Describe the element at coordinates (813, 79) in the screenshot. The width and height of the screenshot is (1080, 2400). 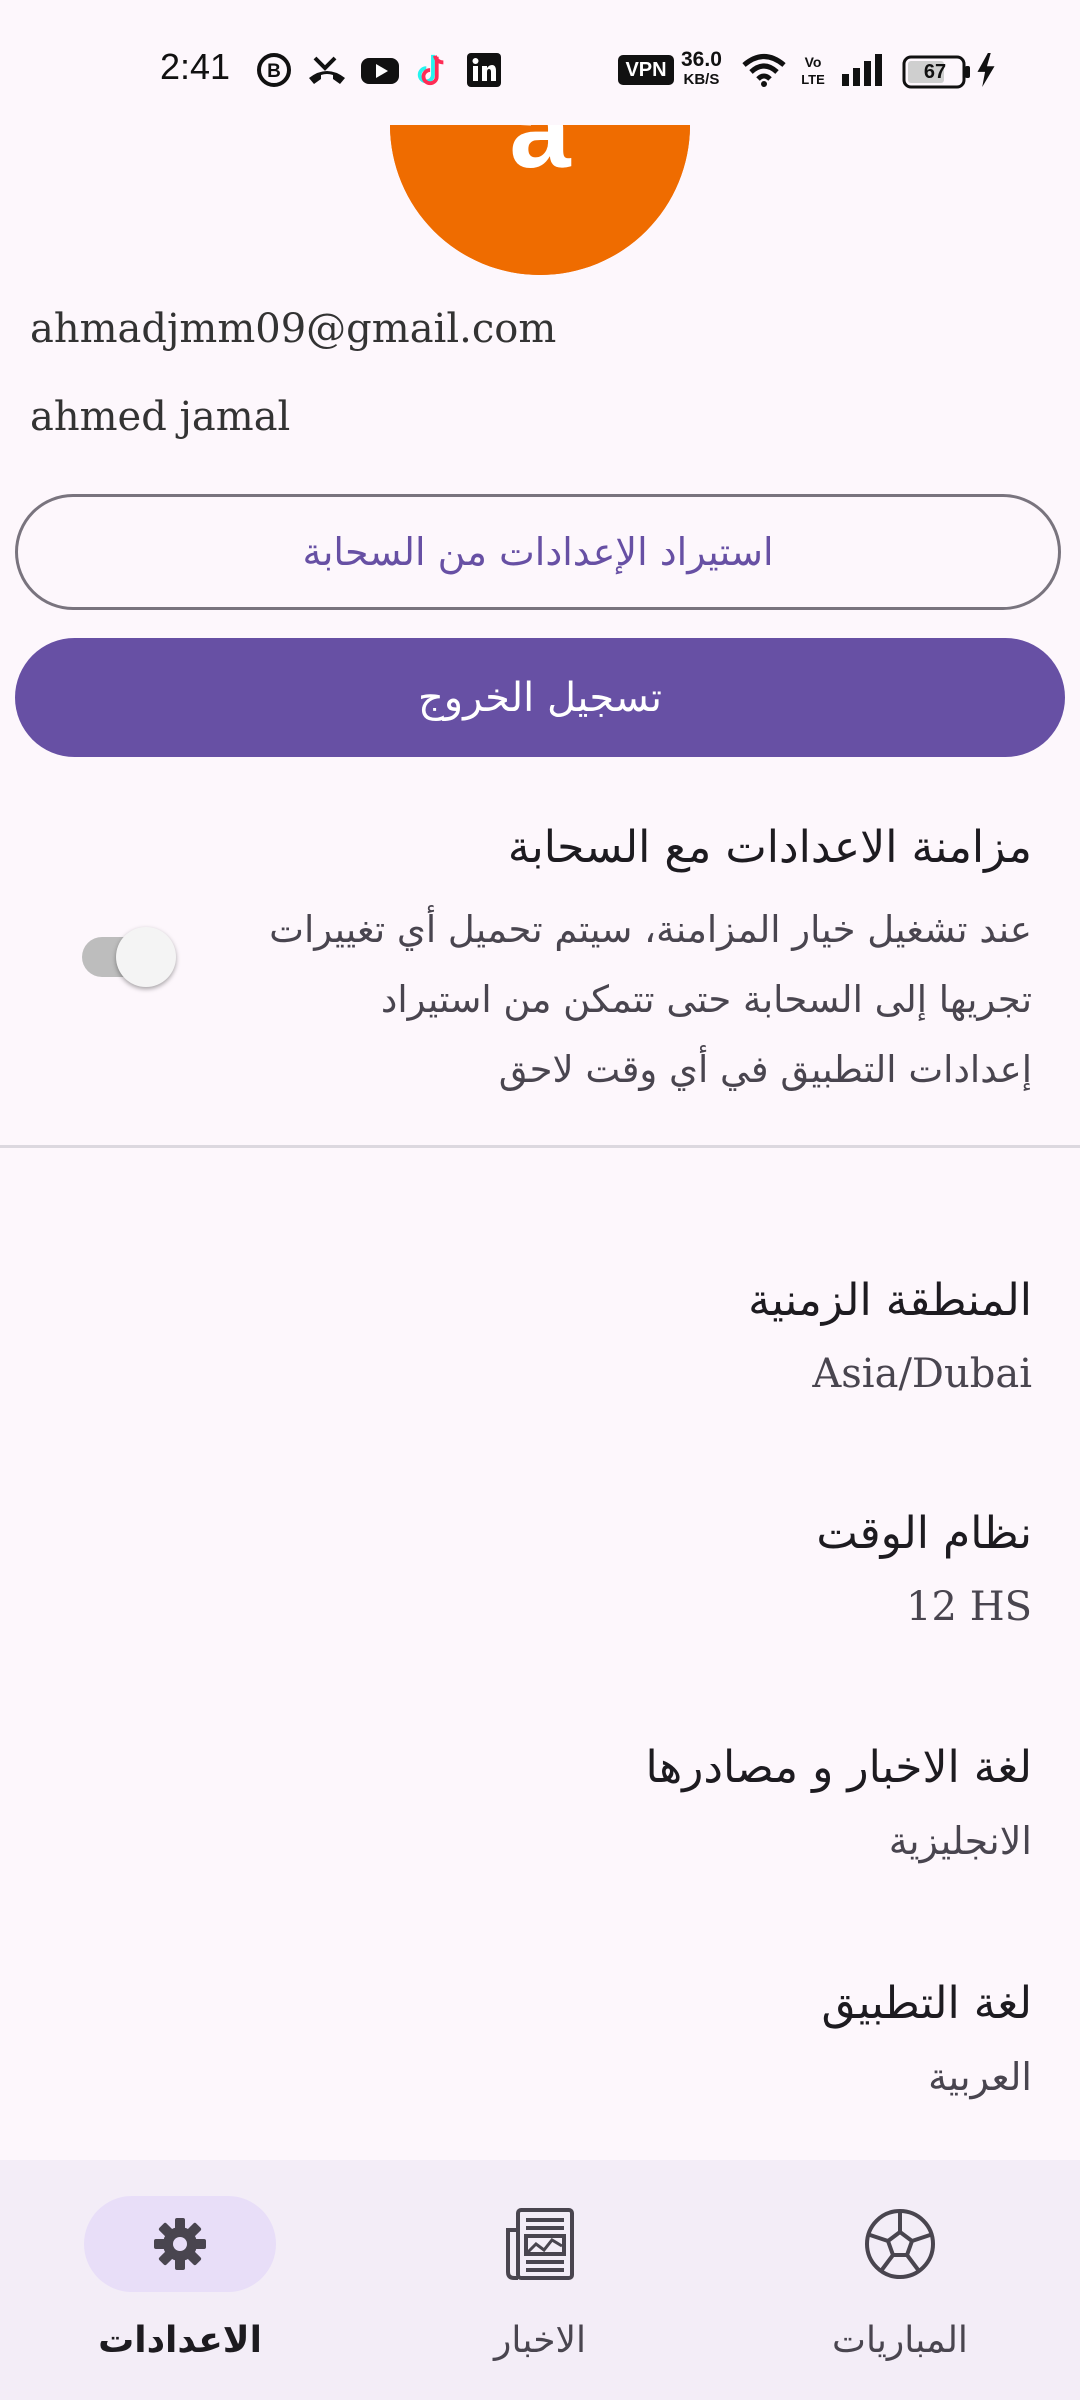
I see `svg-text: LTE` at that location.